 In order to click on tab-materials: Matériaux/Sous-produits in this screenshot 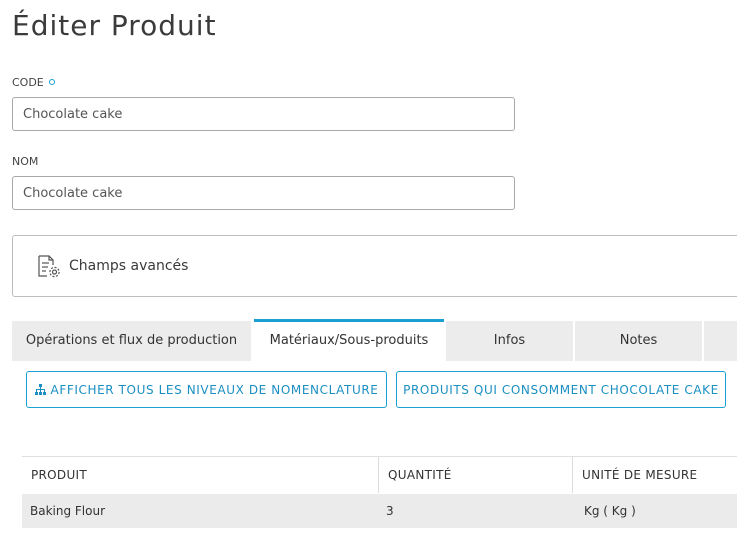, I will do `click(349, 340)`.